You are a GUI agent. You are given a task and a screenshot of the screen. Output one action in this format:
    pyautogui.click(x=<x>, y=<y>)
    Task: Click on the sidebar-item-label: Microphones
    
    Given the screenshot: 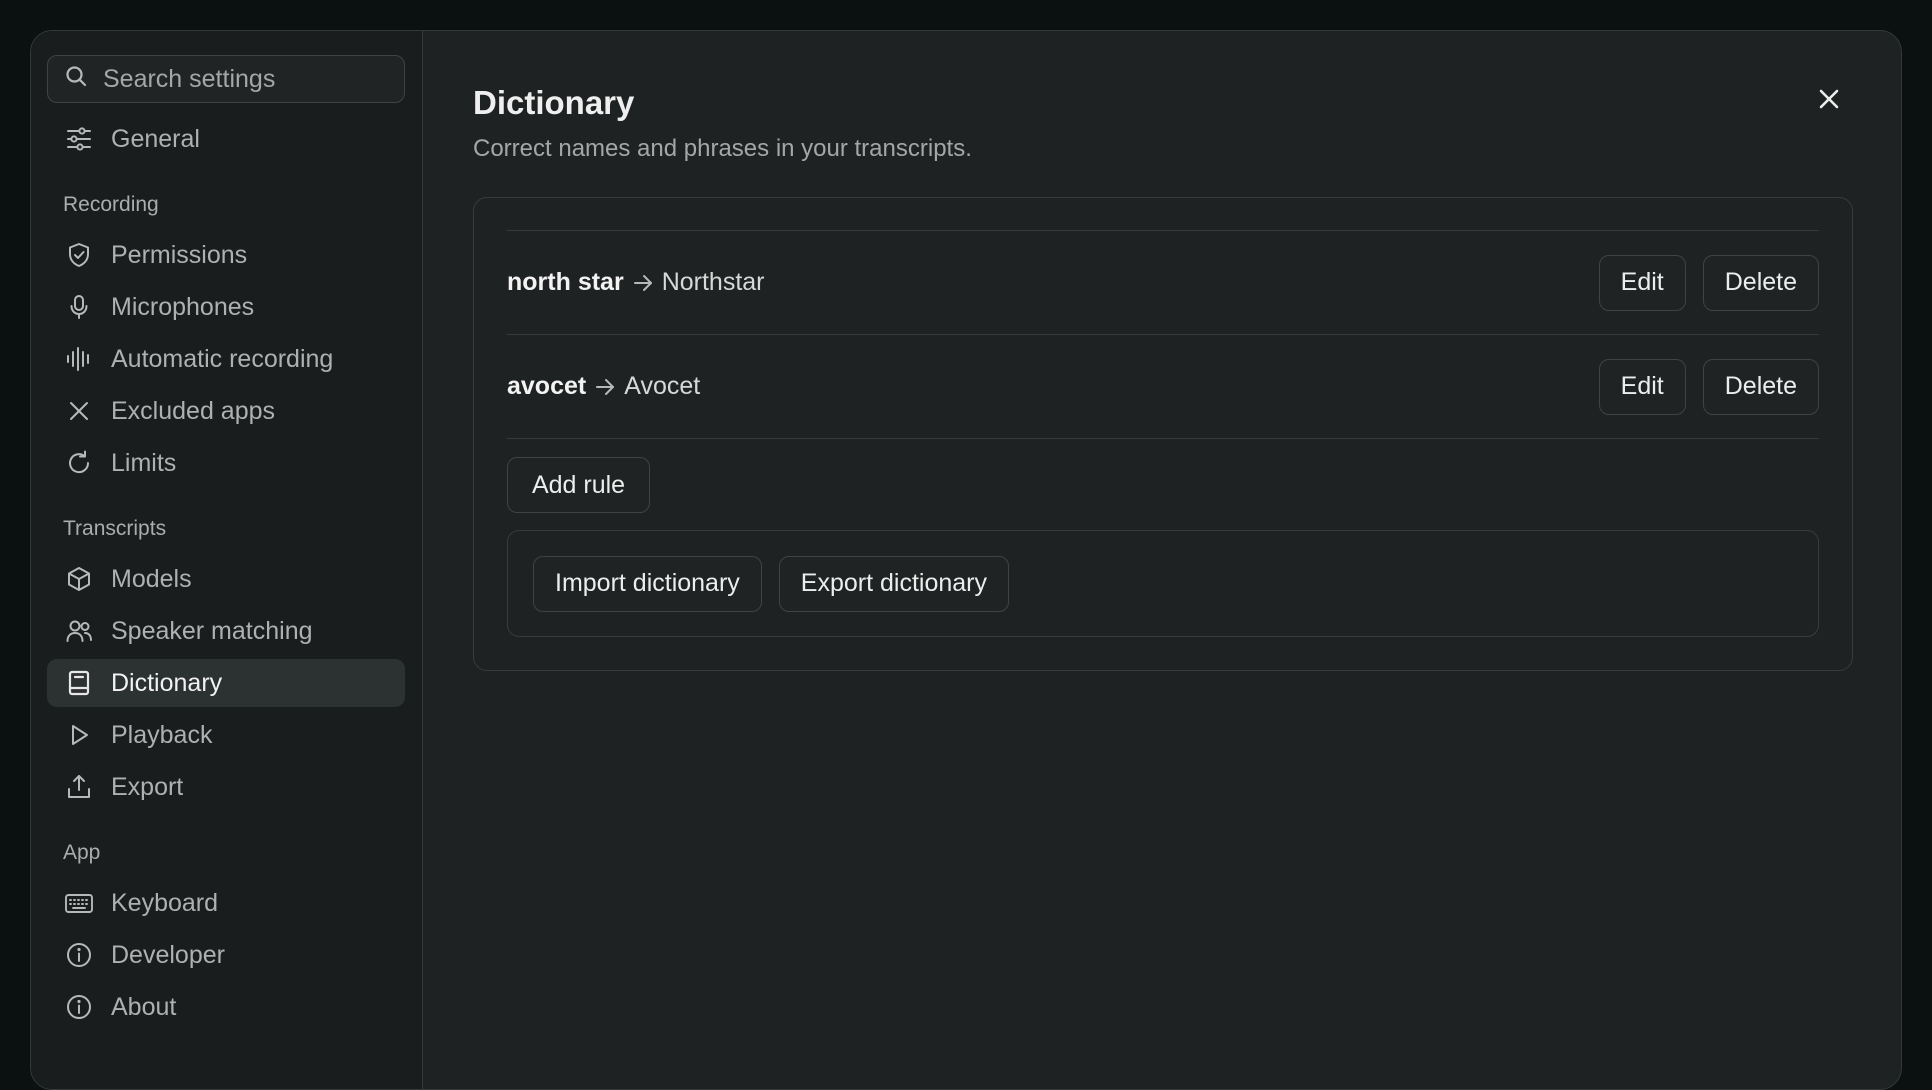 What is the action you would take?
    pyautogui.click(x=183, y=306)
    